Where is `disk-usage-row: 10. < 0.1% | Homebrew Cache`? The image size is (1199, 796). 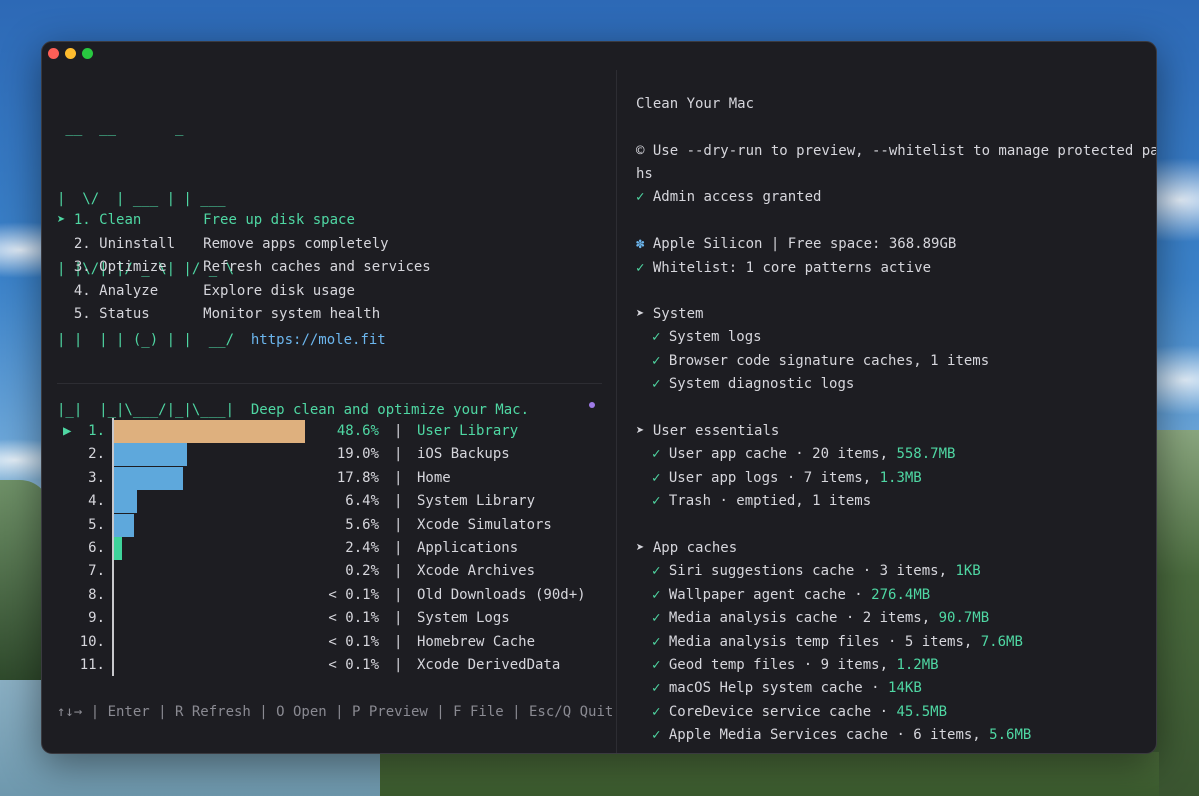 disk-usage-row: 10. < 0.1% | Homebrew Cache is located at coordinates (329, 642).